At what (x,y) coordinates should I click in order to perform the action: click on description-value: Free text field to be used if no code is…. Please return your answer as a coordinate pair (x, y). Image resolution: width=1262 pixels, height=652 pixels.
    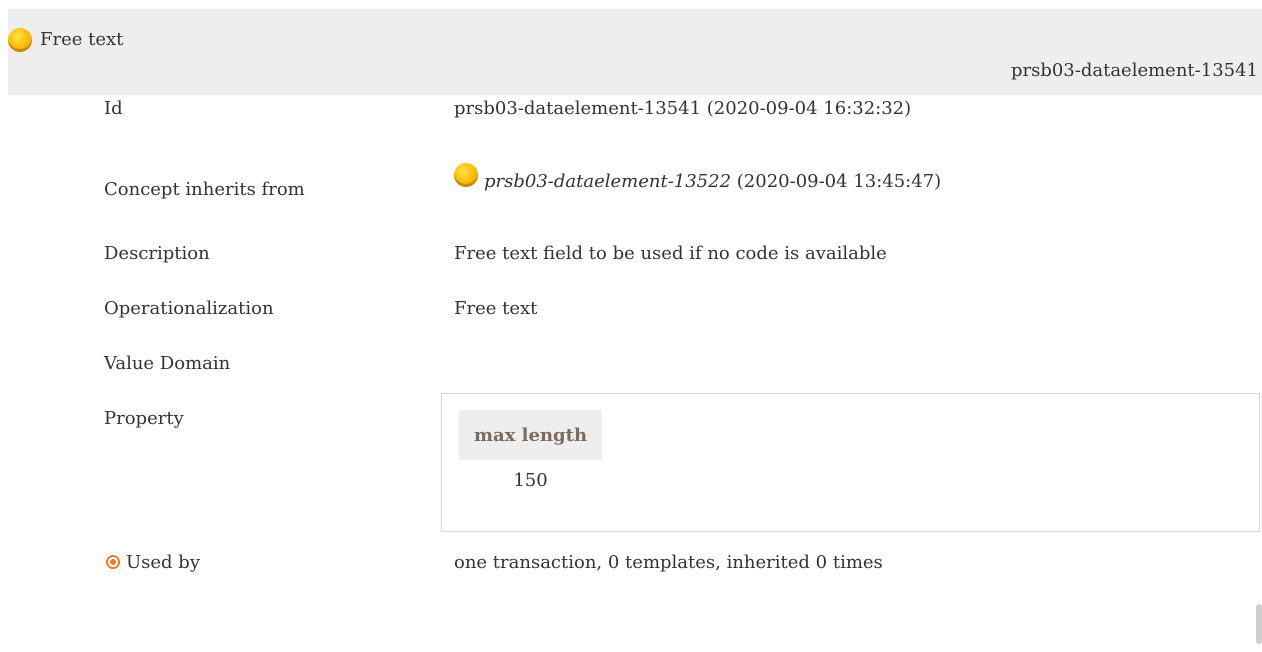
    Looking at the image, I should click on (670, 253).